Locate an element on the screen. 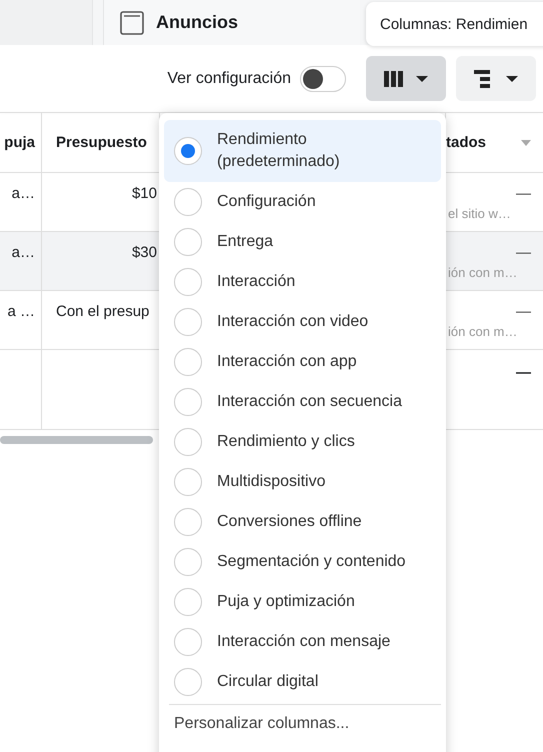  budget-cell: $10 is located at coordinates (144, 193).